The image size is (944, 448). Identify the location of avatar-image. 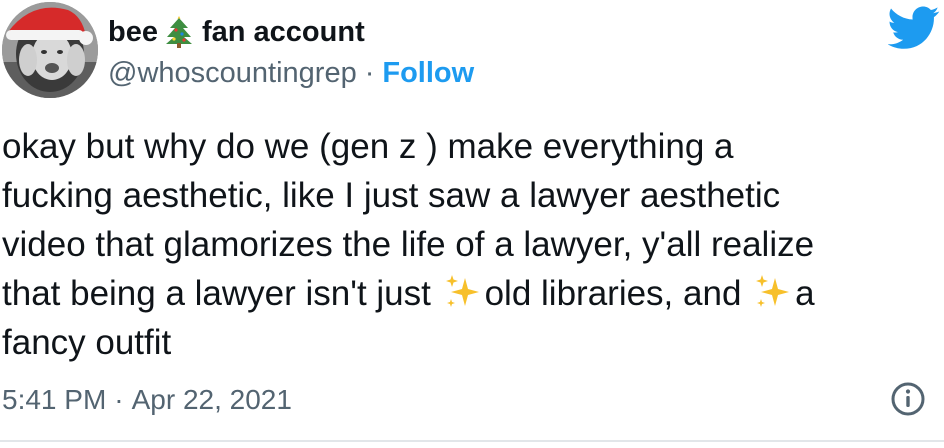
(50, 50).